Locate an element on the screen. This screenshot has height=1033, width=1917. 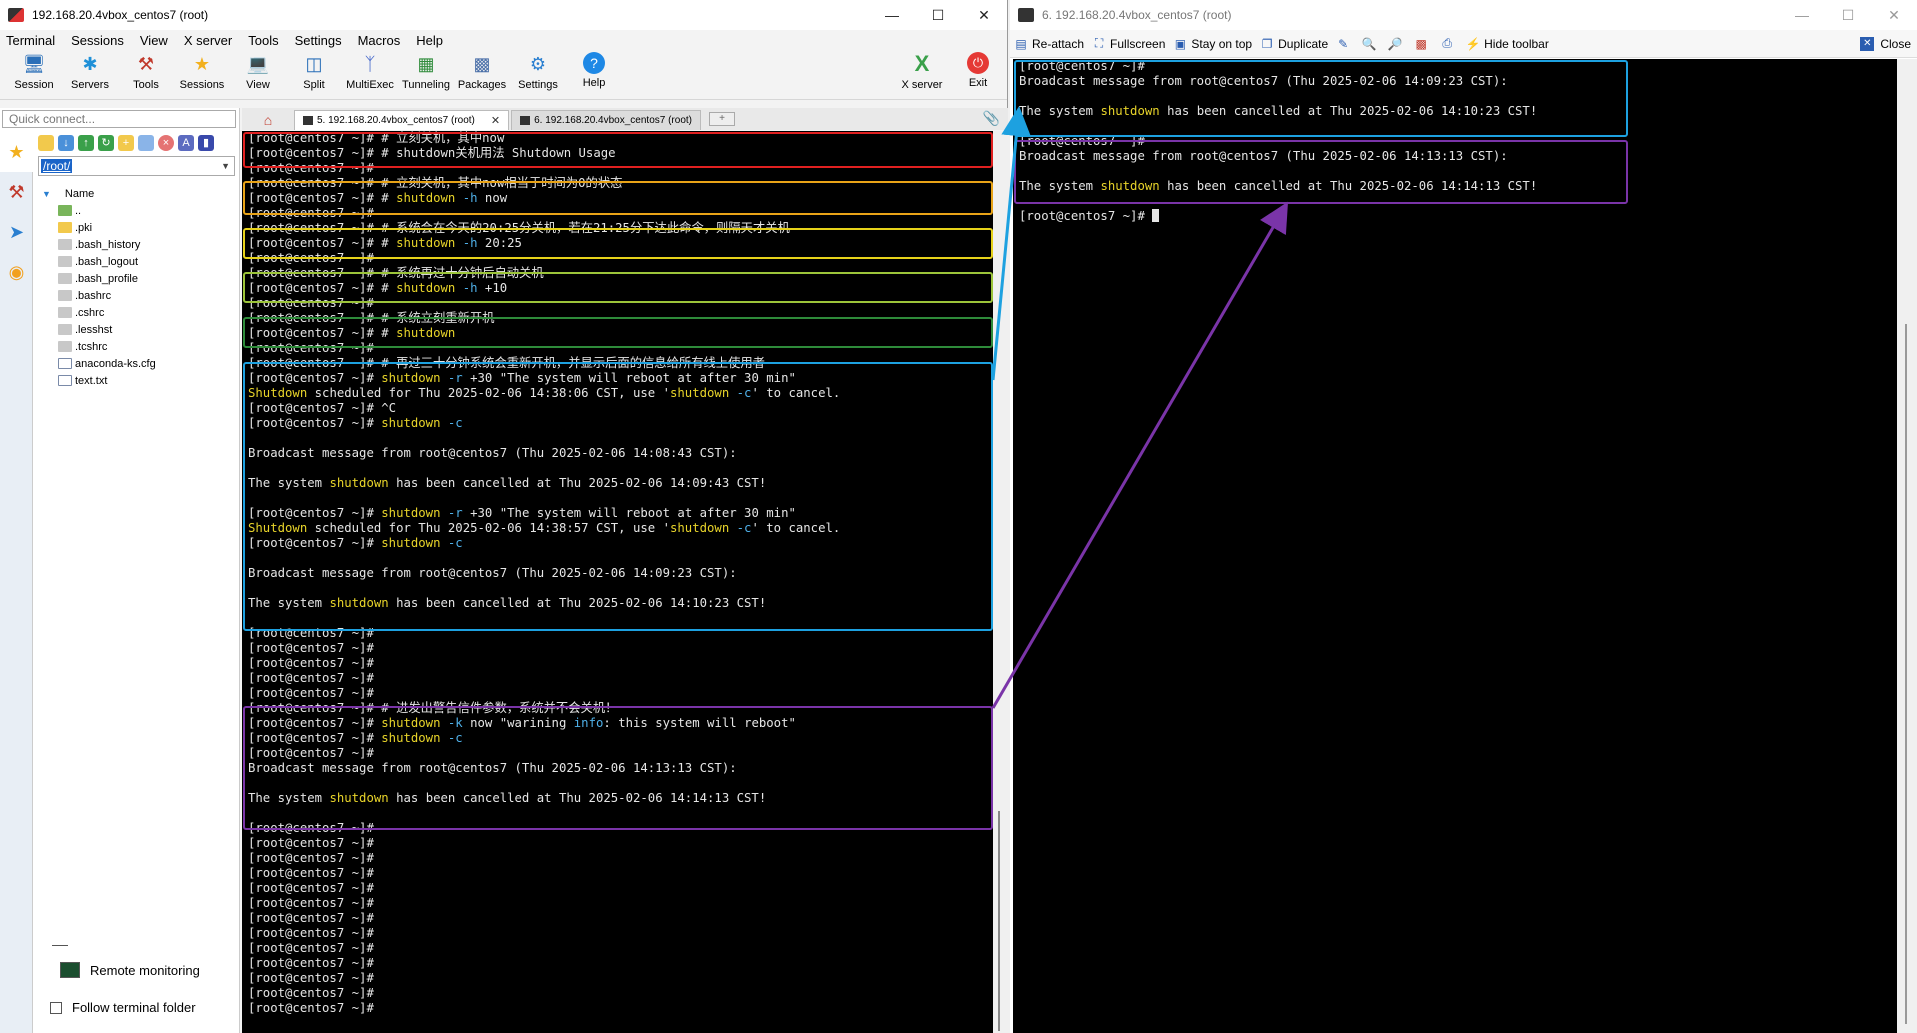
multiexec-button: ᛉ MultiExec is located at coordinates (370, 70).